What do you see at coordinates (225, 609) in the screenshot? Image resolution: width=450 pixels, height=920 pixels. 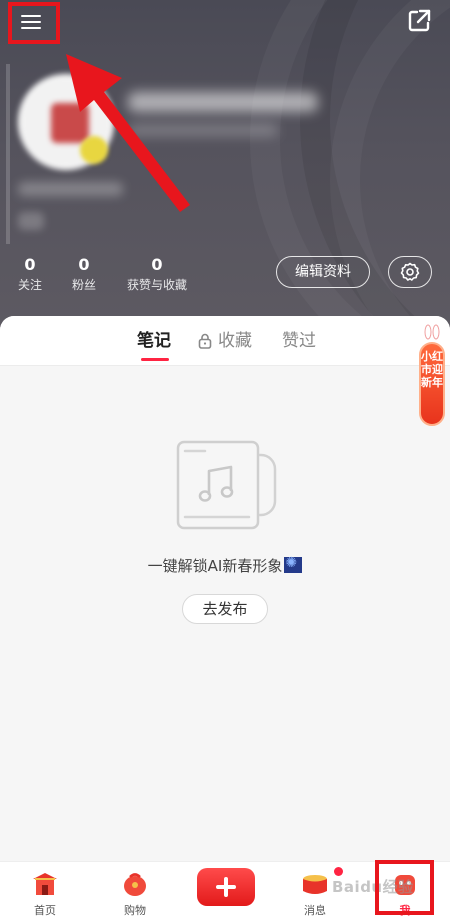 I see `publish-button: 去发布` at bounding box center [225, 609].